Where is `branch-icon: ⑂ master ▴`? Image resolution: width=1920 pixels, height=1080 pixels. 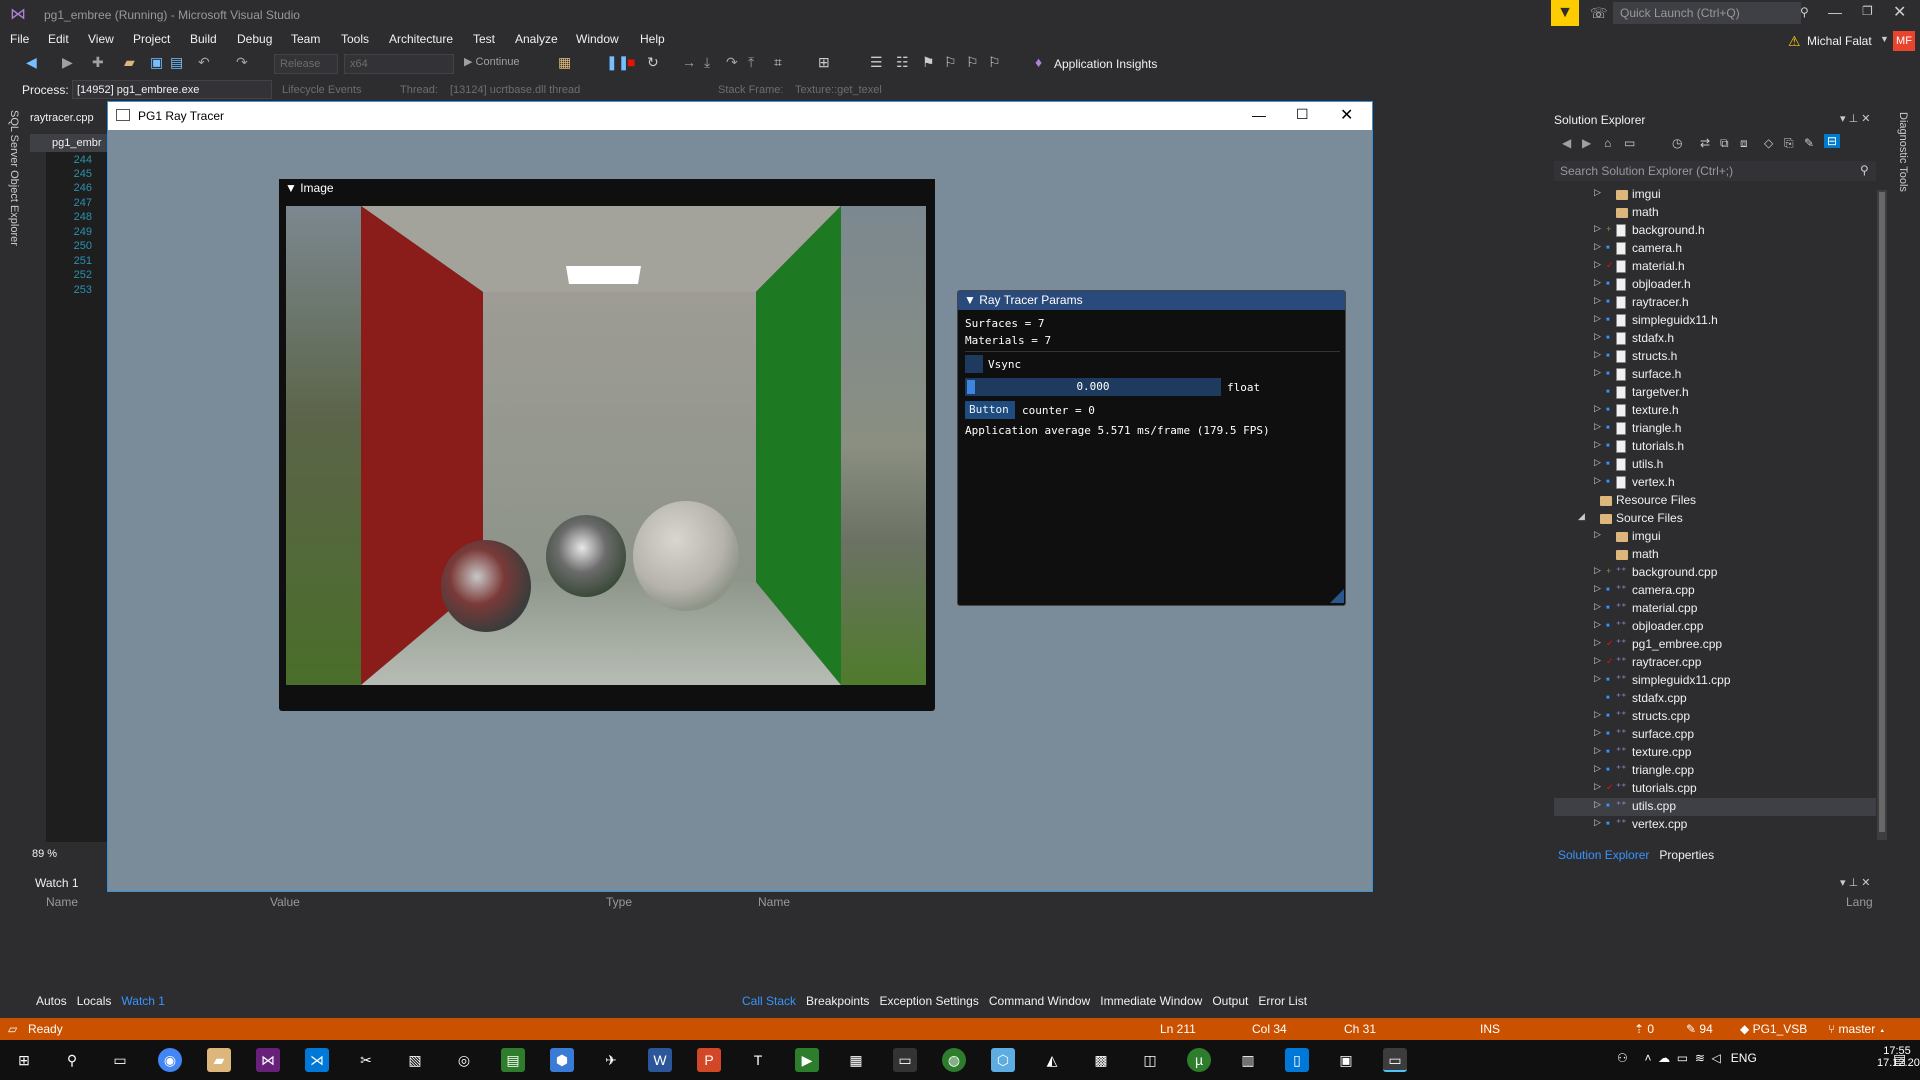
branch-icon: ⑂ master ▴ is located at coordinates (1857, 1029).